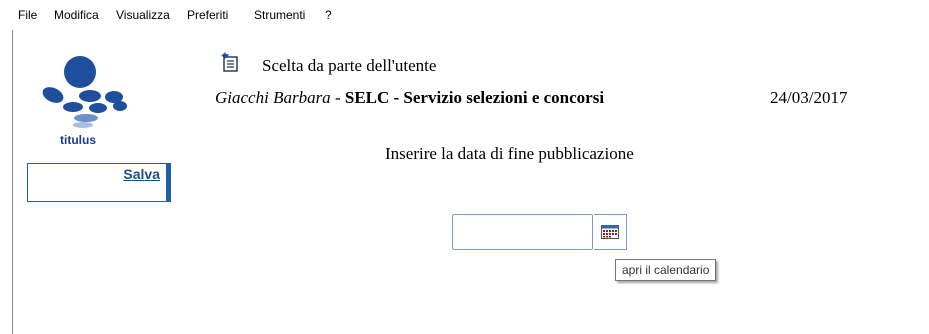 The width and height of the screenshot is (929, 334). I want to click on document-choice-icon, so click(229, 62).